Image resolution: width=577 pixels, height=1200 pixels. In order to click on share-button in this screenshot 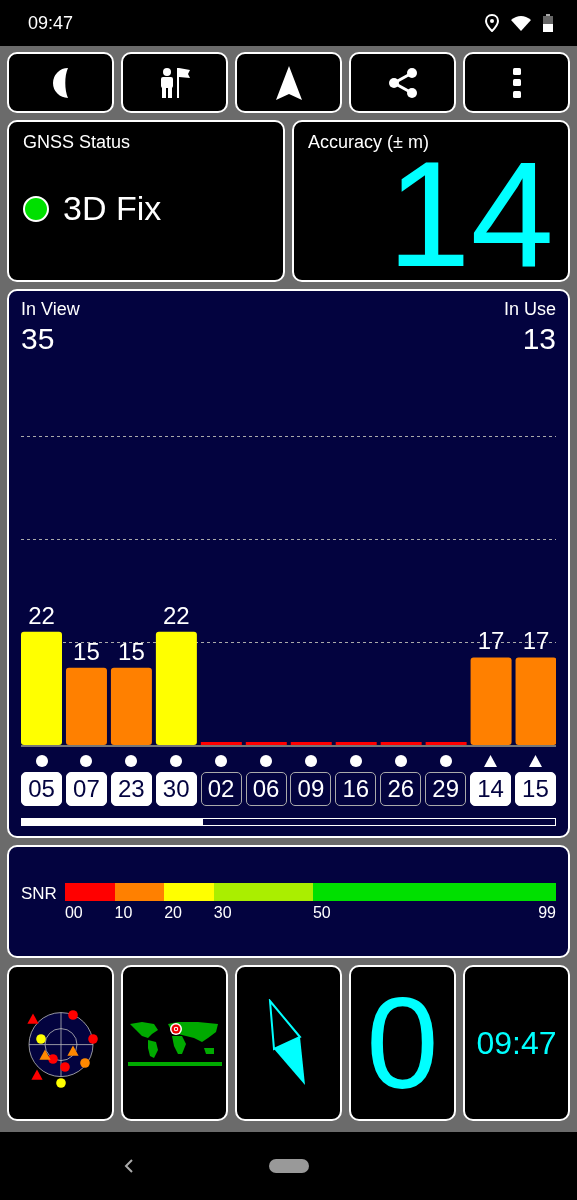, I will do `click(402, 82)`.